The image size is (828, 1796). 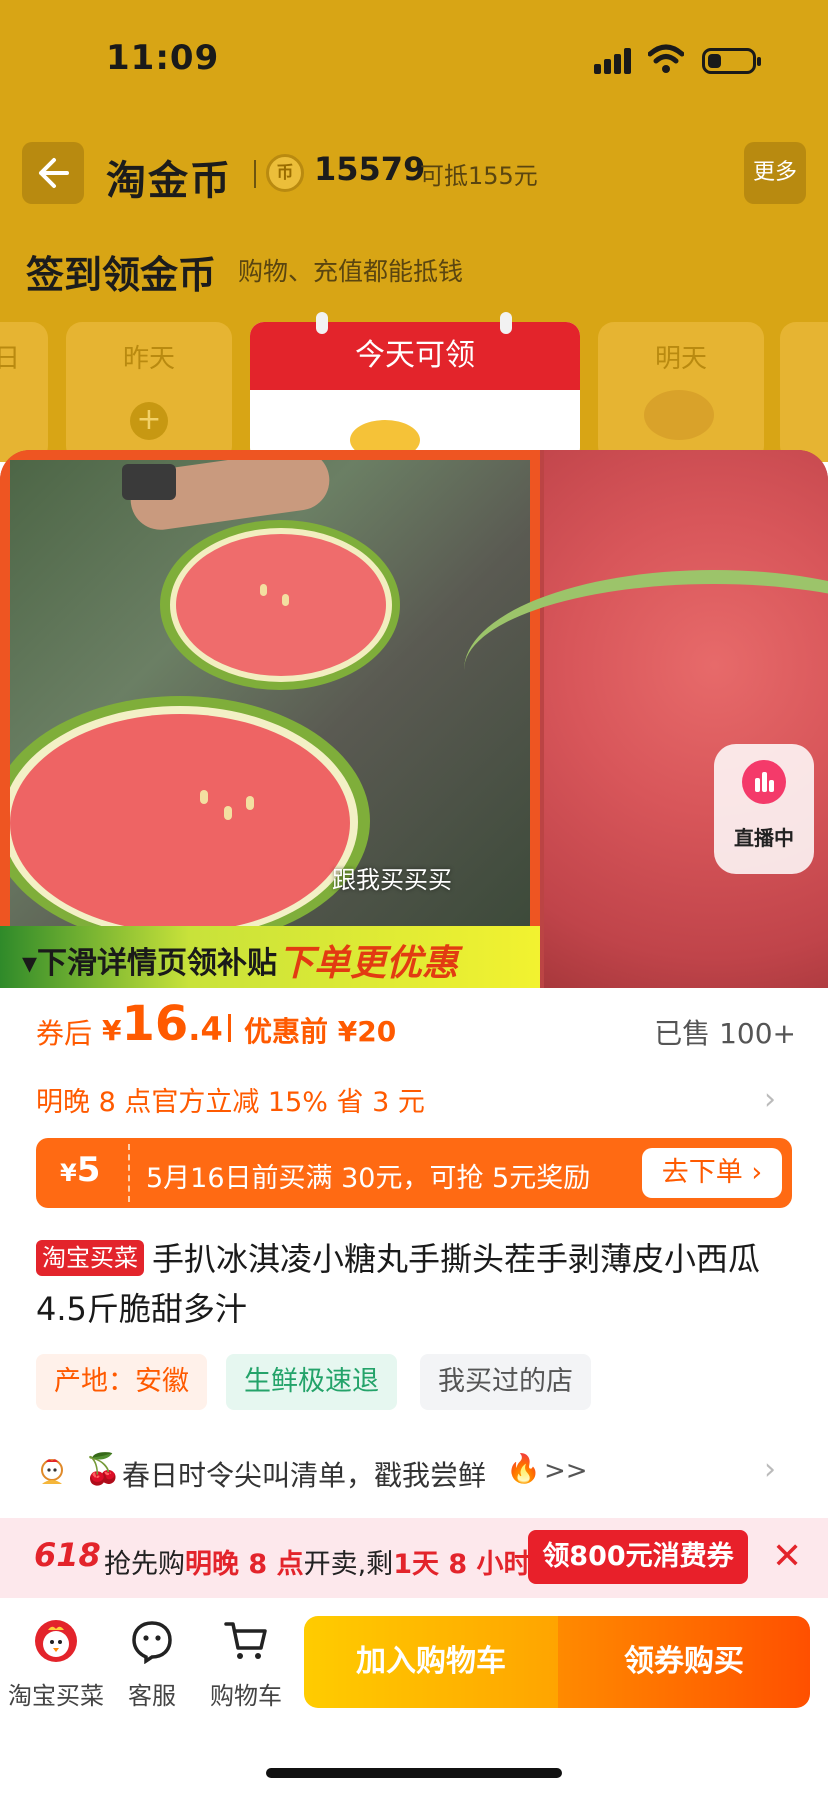 What do you see at coordinates (149, 392) in the screenshot?
I see `checkin-day-yesterday: 昨天 +` at bounding box center [149, 392].